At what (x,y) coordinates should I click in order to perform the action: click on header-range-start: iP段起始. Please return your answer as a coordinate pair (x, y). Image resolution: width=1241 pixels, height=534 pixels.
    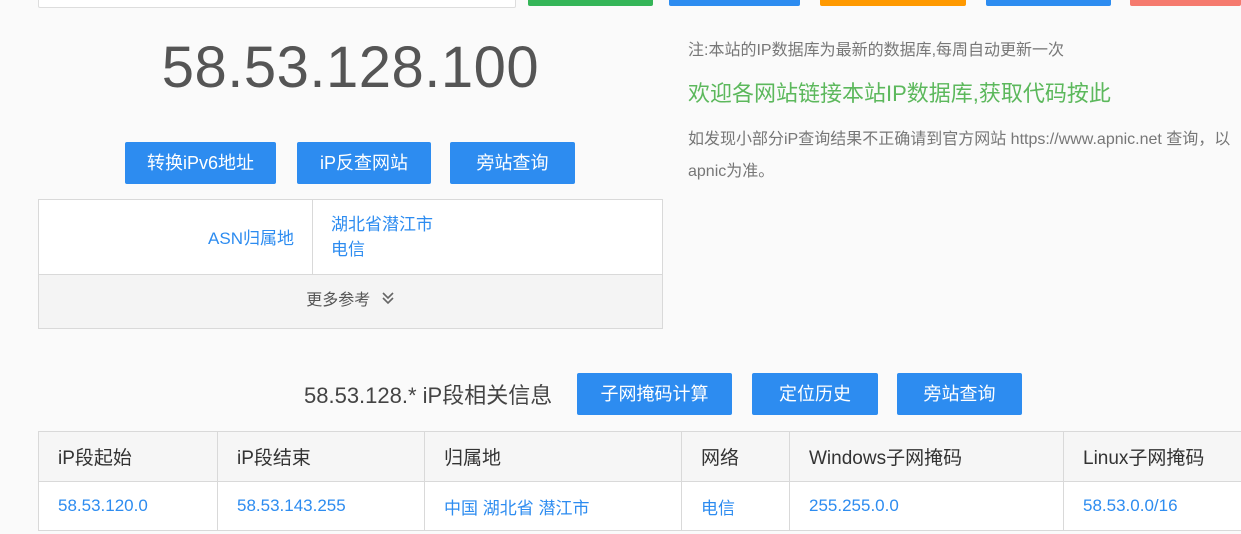
    Looking at the image, I should click on (128, 456).